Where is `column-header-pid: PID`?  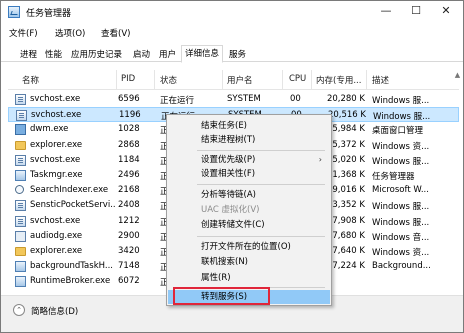
column-header-pid: PID is located at coordinates (128, 79).